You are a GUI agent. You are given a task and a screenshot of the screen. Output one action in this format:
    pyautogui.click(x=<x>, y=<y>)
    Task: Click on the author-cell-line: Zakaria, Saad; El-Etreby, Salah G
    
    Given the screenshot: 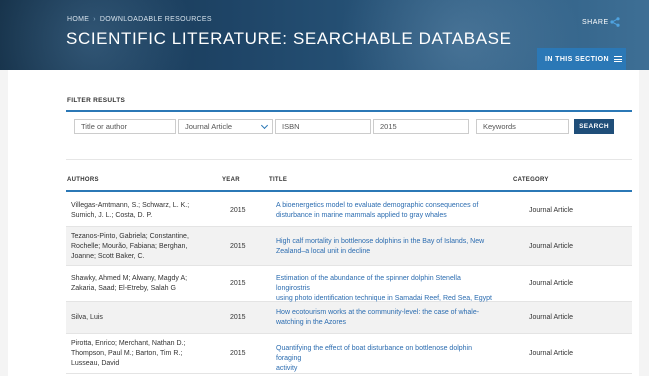 What is the action you would take?
    pyautogui.click(x=123, y=288)
    